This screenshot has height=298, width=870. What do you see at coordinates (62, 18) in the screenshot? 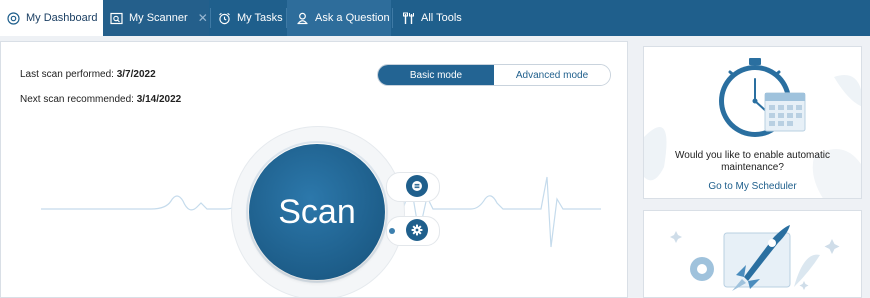
I see `tab-label: My Dashboard` at bounding box center [62, 18].